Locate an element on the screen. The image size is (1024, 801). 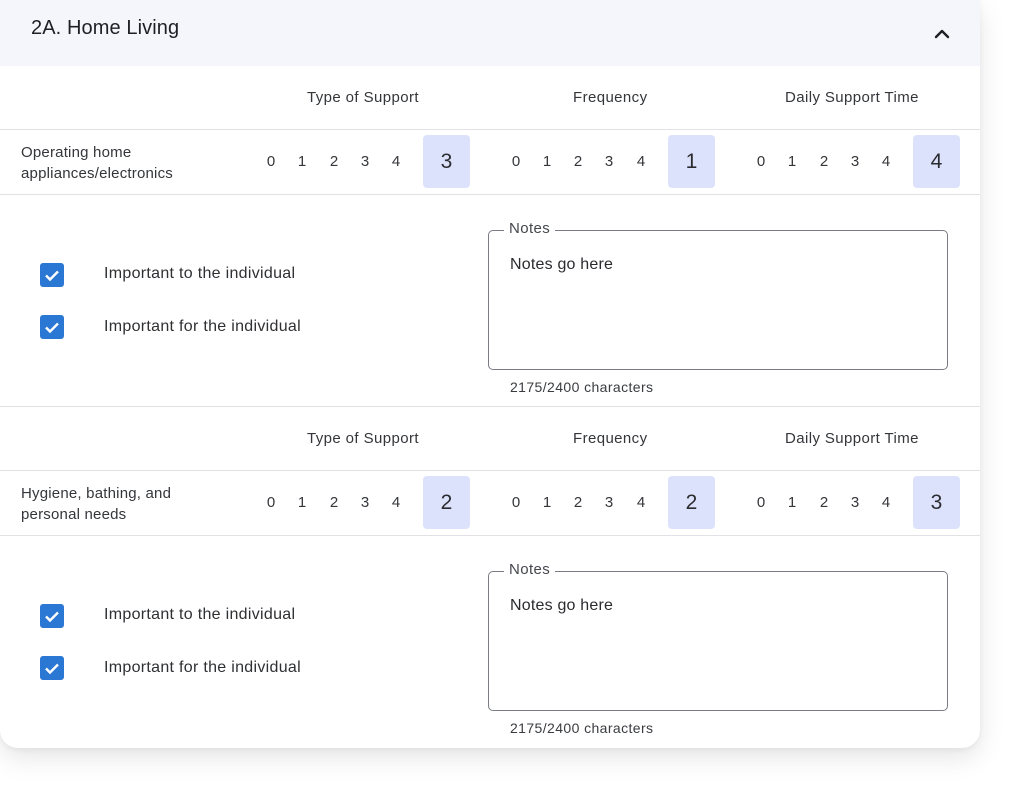
section-header: 2A. Home Living is located at coordinates (490, 33).